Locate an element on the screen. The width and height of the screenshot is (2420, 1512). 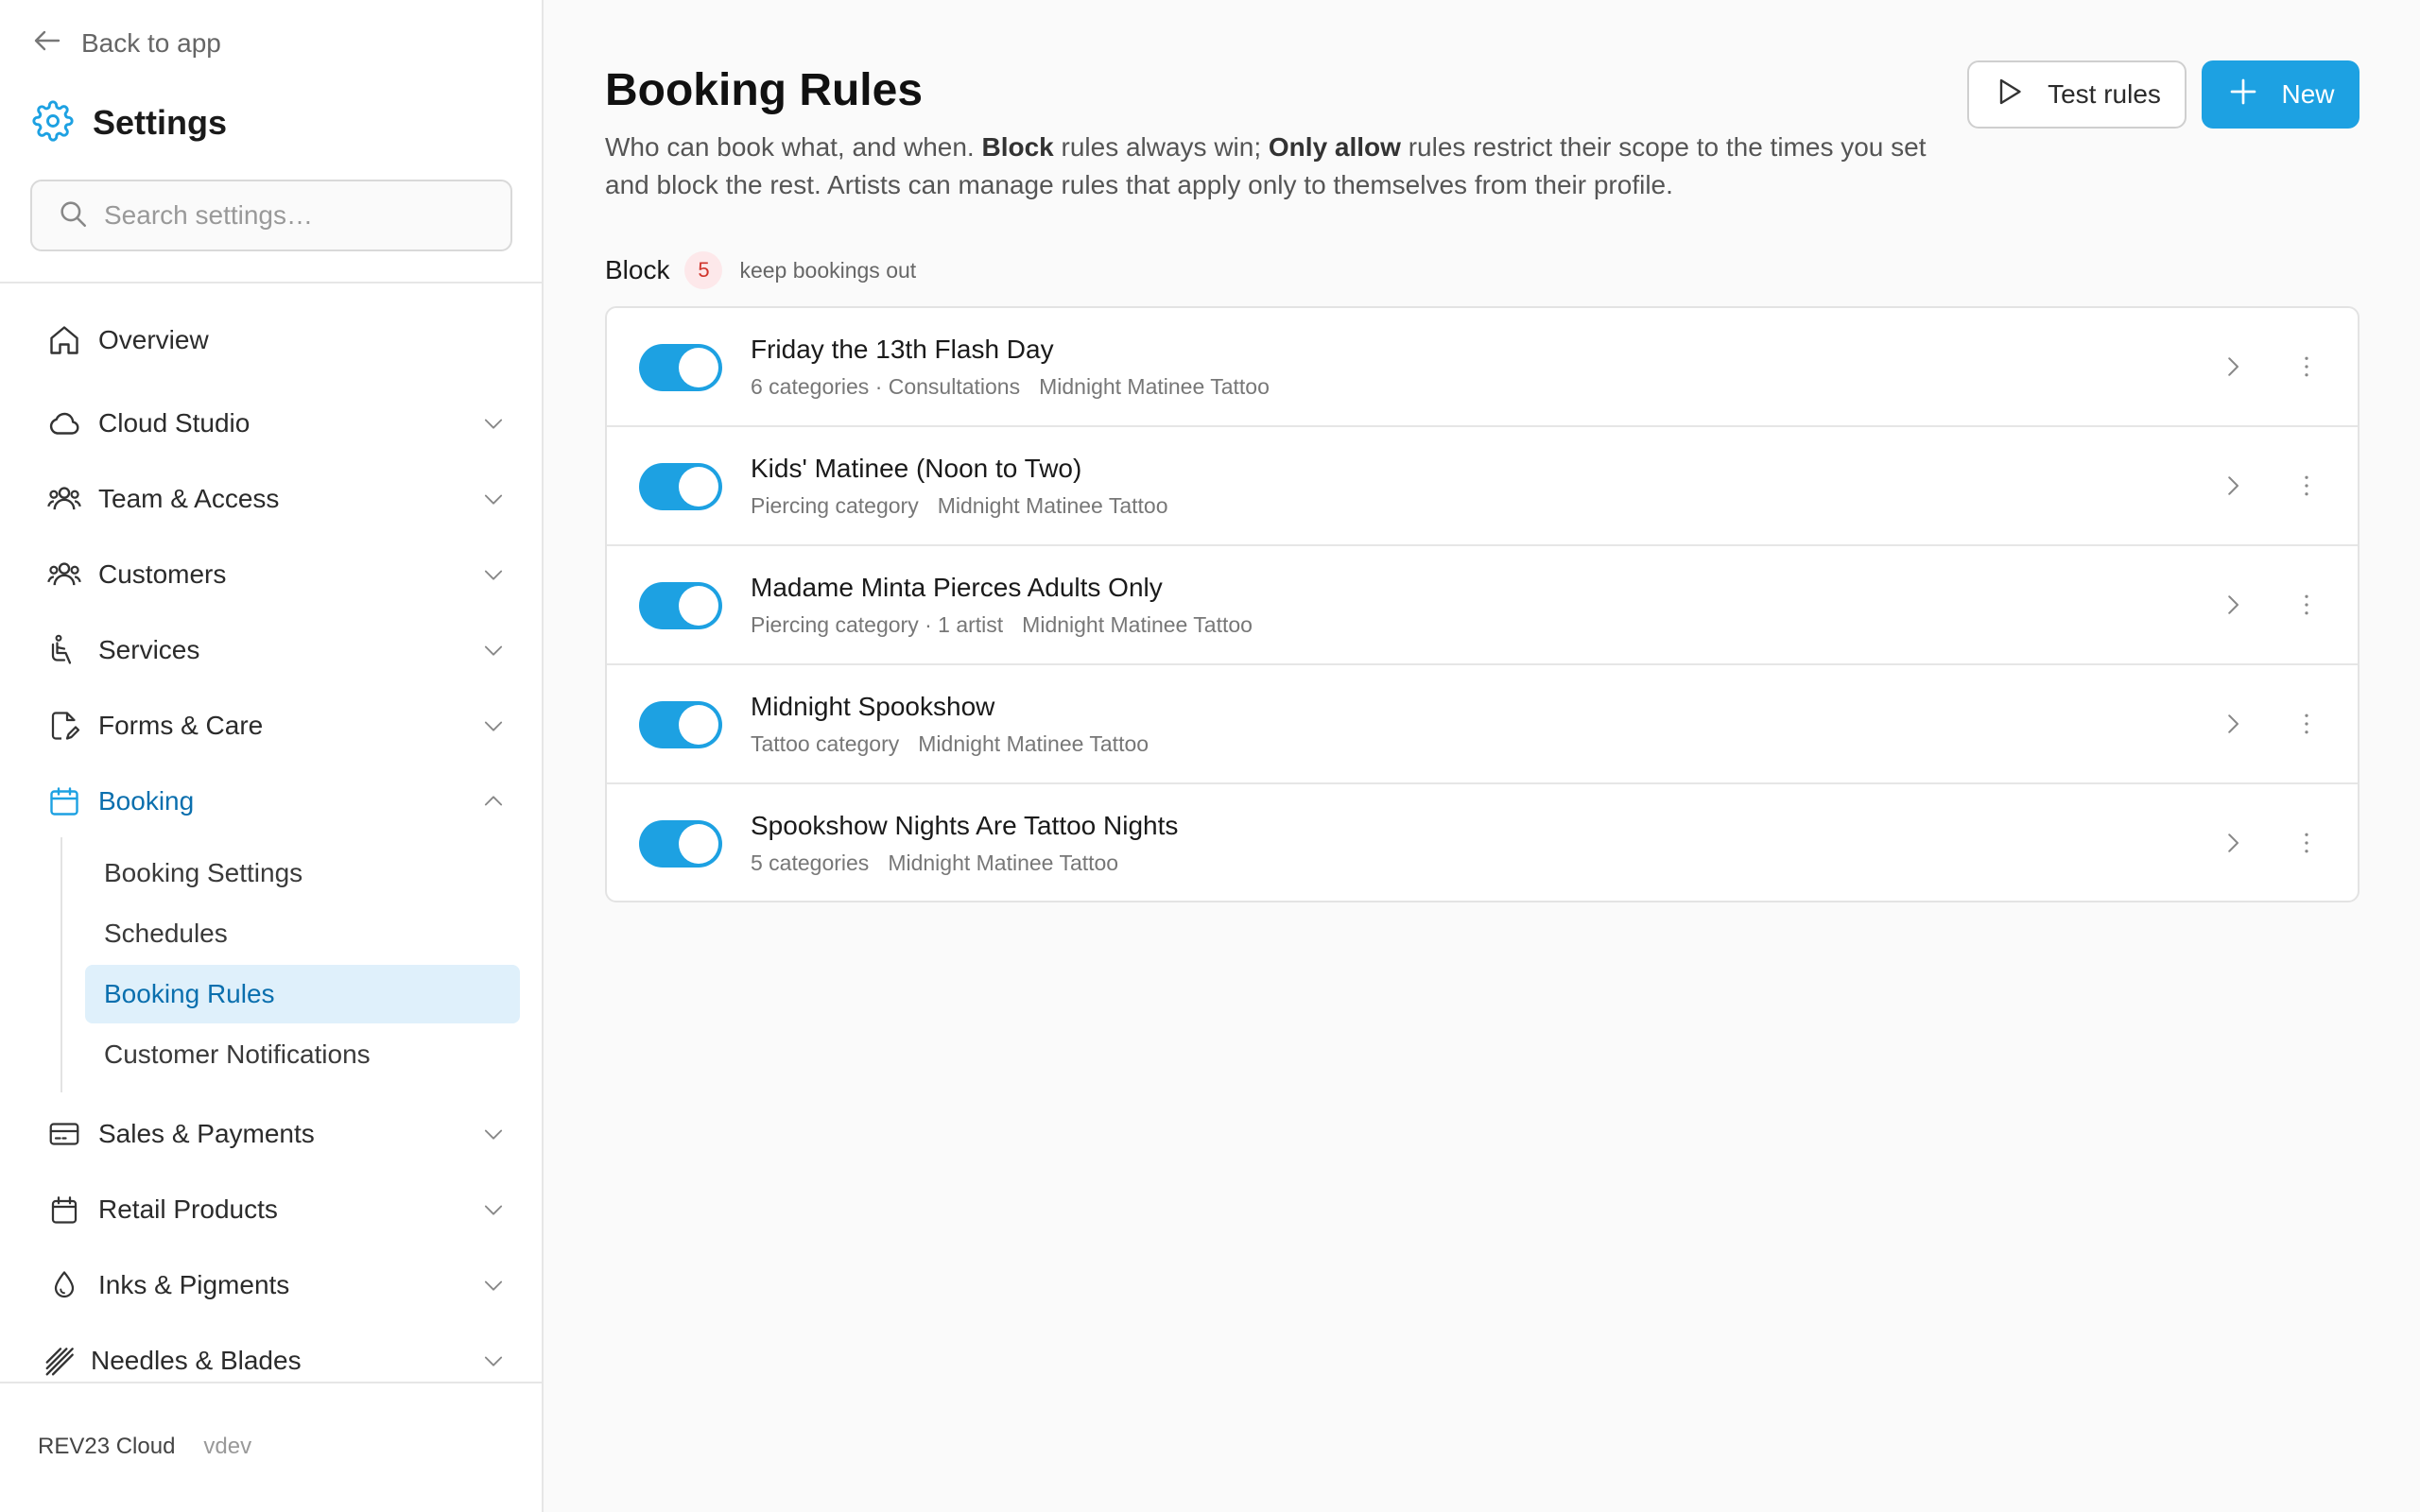
sidebar-item-sales-payments: Sales & Payments is located at coordinates (277, 1134).